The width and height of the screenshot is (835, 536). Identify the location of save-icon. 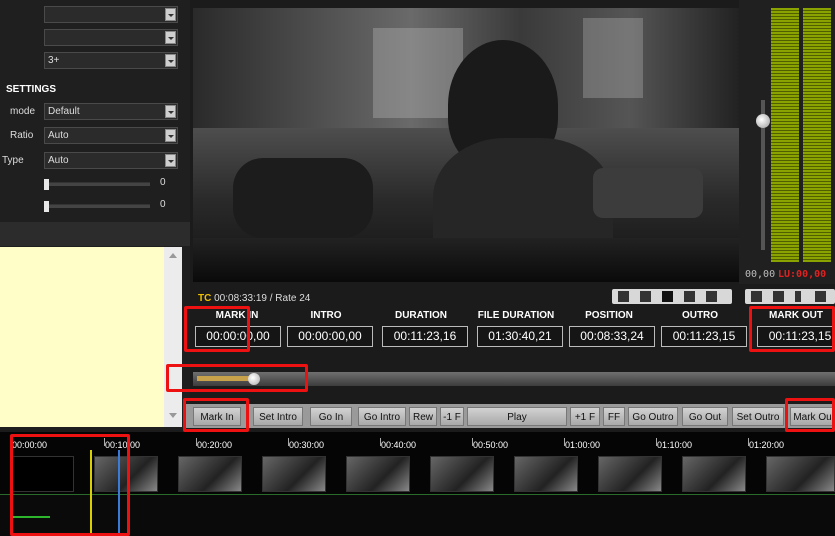
(645, 296).